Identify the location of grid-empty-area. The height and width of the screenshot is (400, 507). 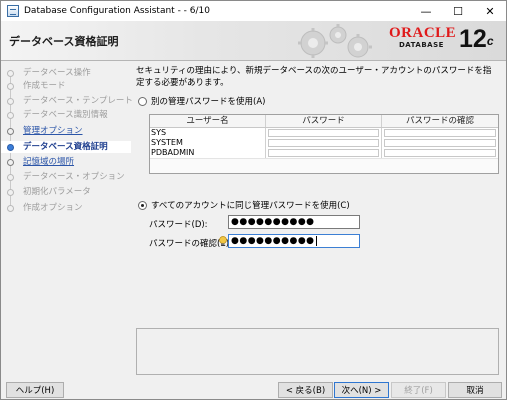
(324, 165).